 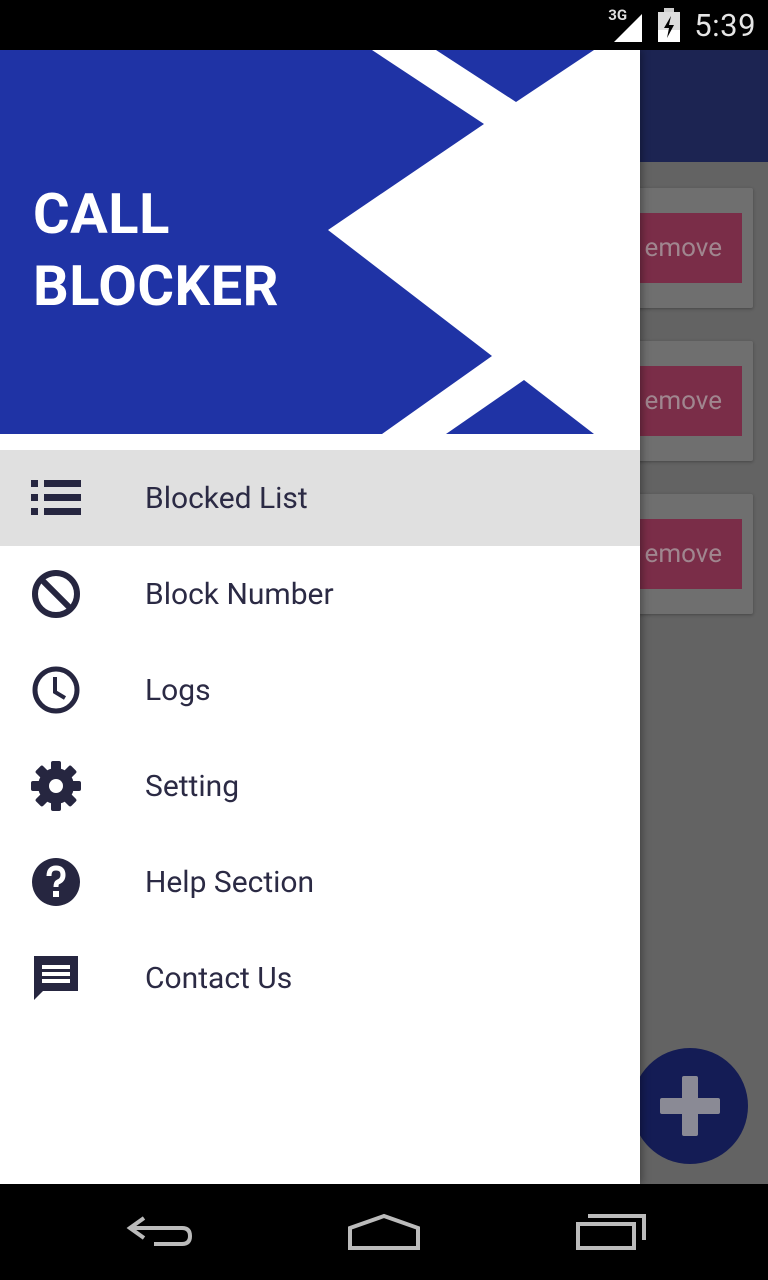 What do you see at coordinates (56, 690) in the screenshot?
I see `clock-icon` at bounding box center [56, 690].